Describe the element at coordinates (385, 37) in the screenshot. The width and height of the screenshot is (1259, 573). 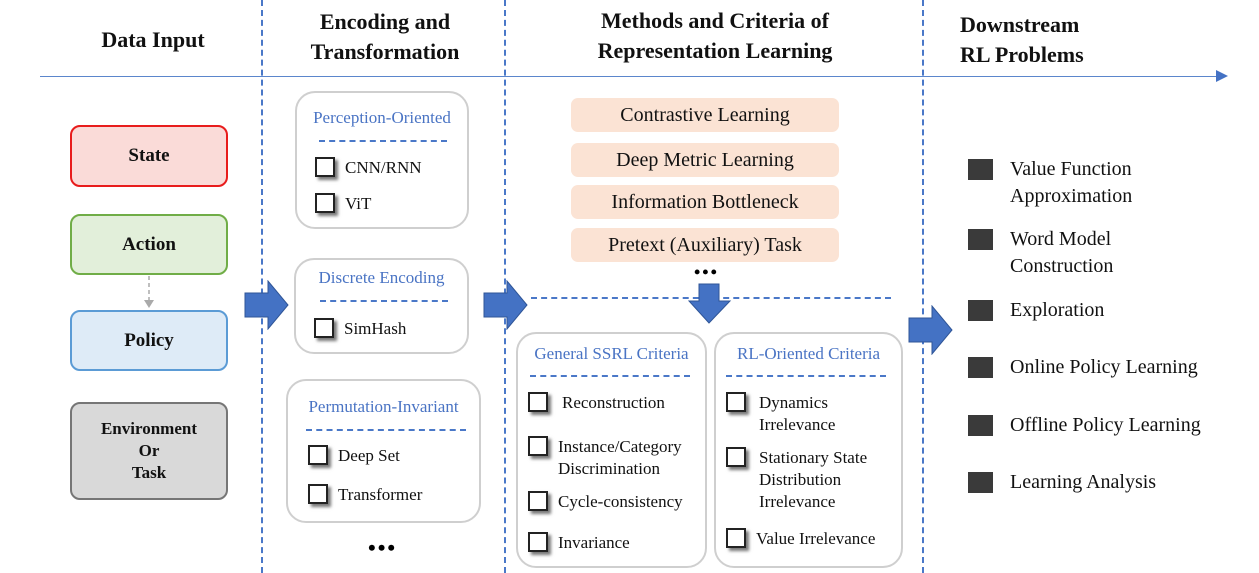
I see `header-encoding: Encoding and Transformation` at that location.